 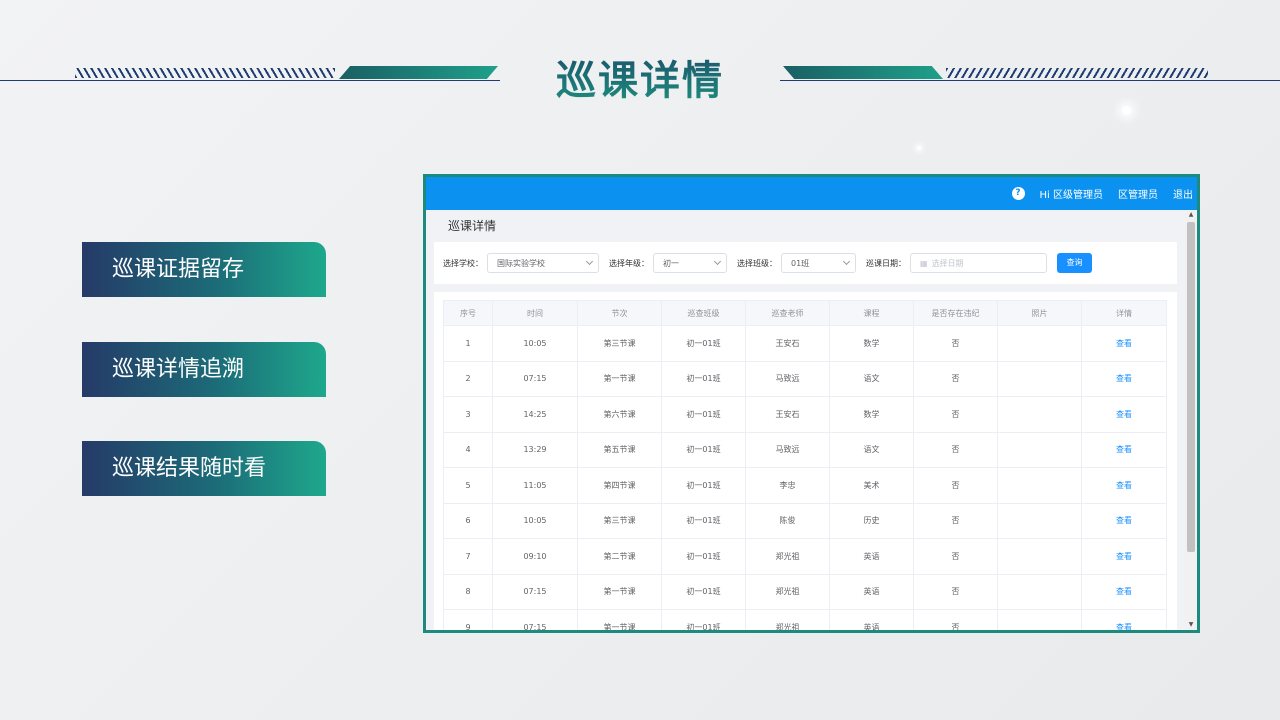 What do you see at coordinates (690, 263) in the screenshot?
I see `grade-select: 初一` at bounding box center [690, 263].